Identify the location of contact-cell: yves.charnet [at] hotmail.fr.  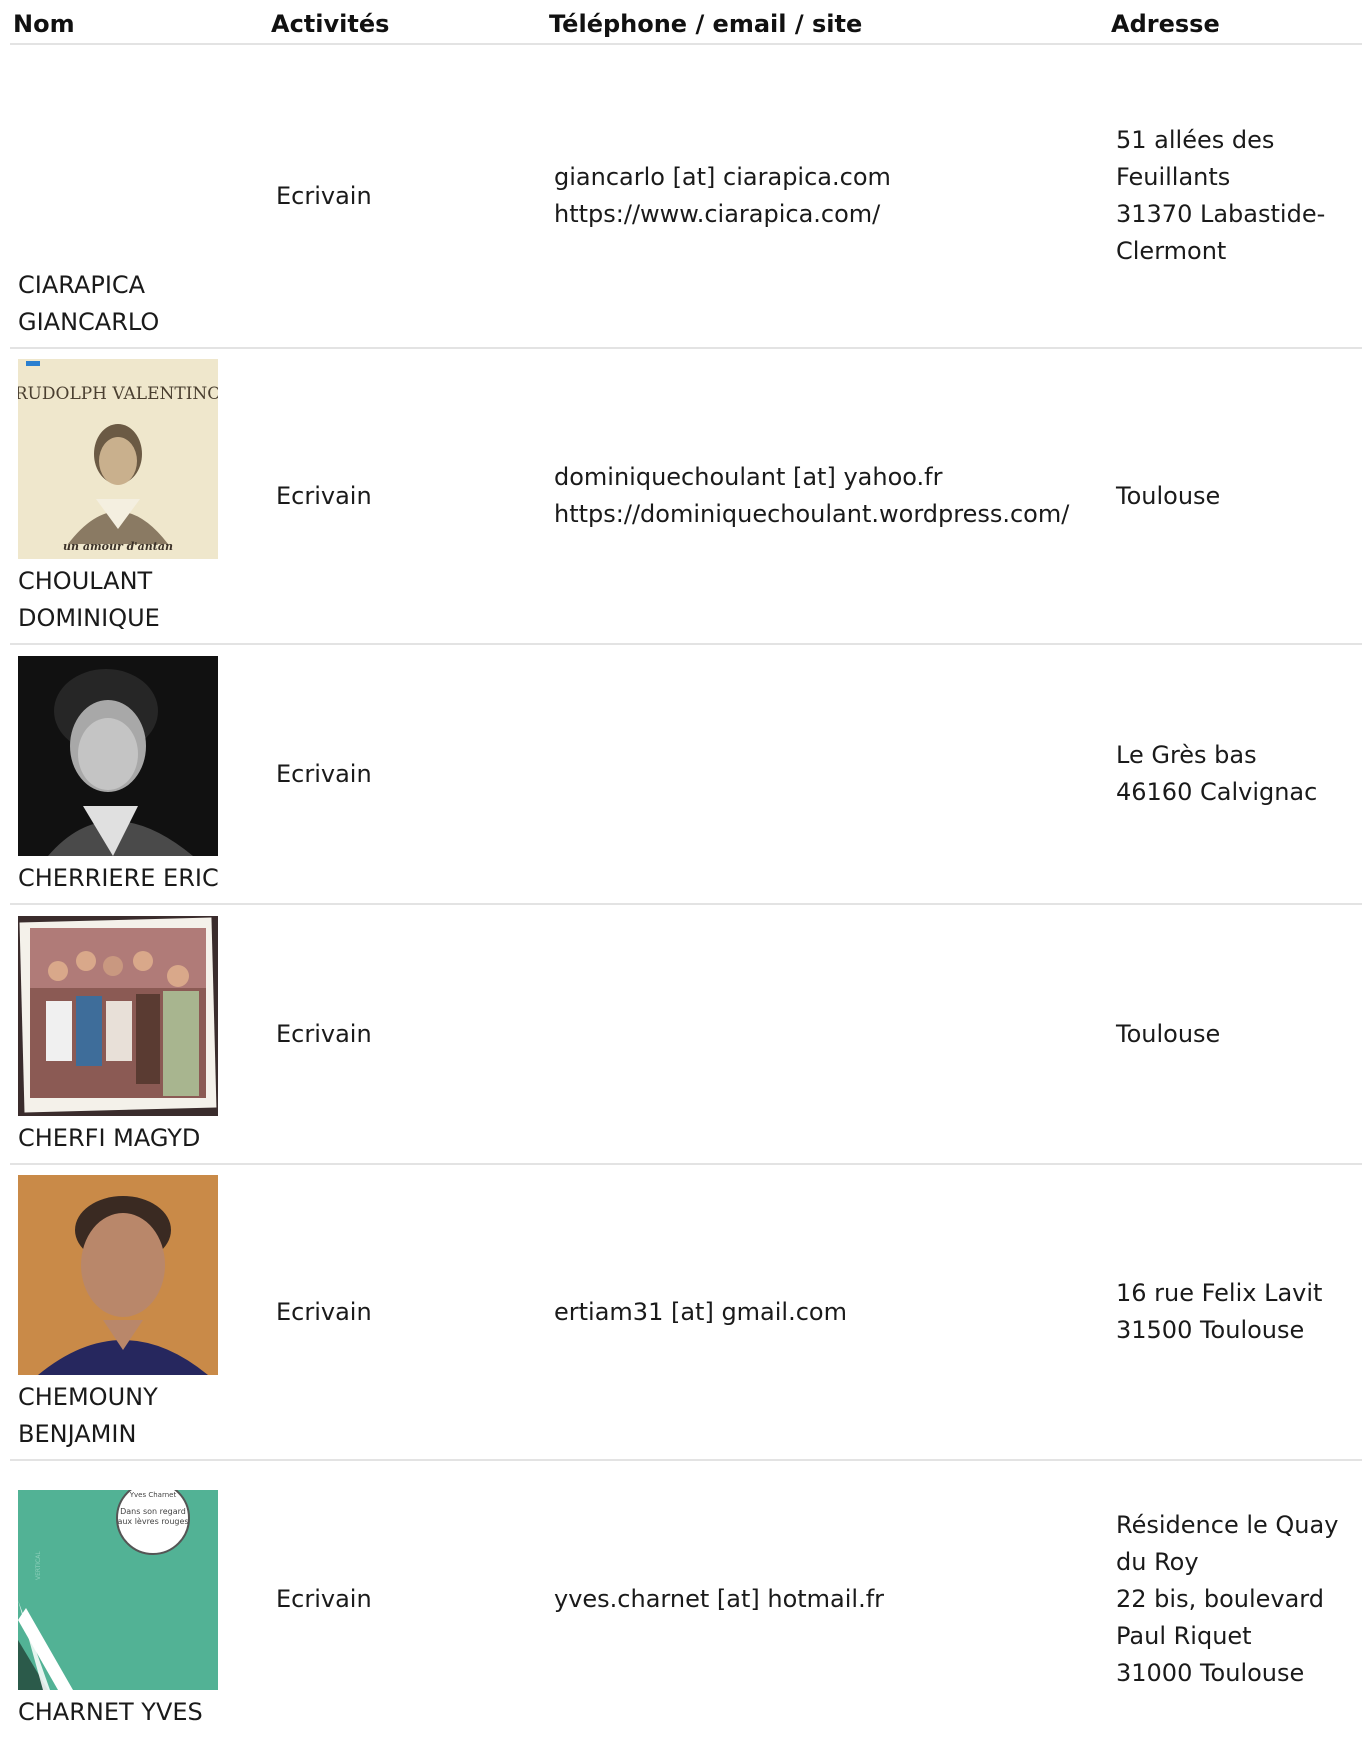
(827, 1598).